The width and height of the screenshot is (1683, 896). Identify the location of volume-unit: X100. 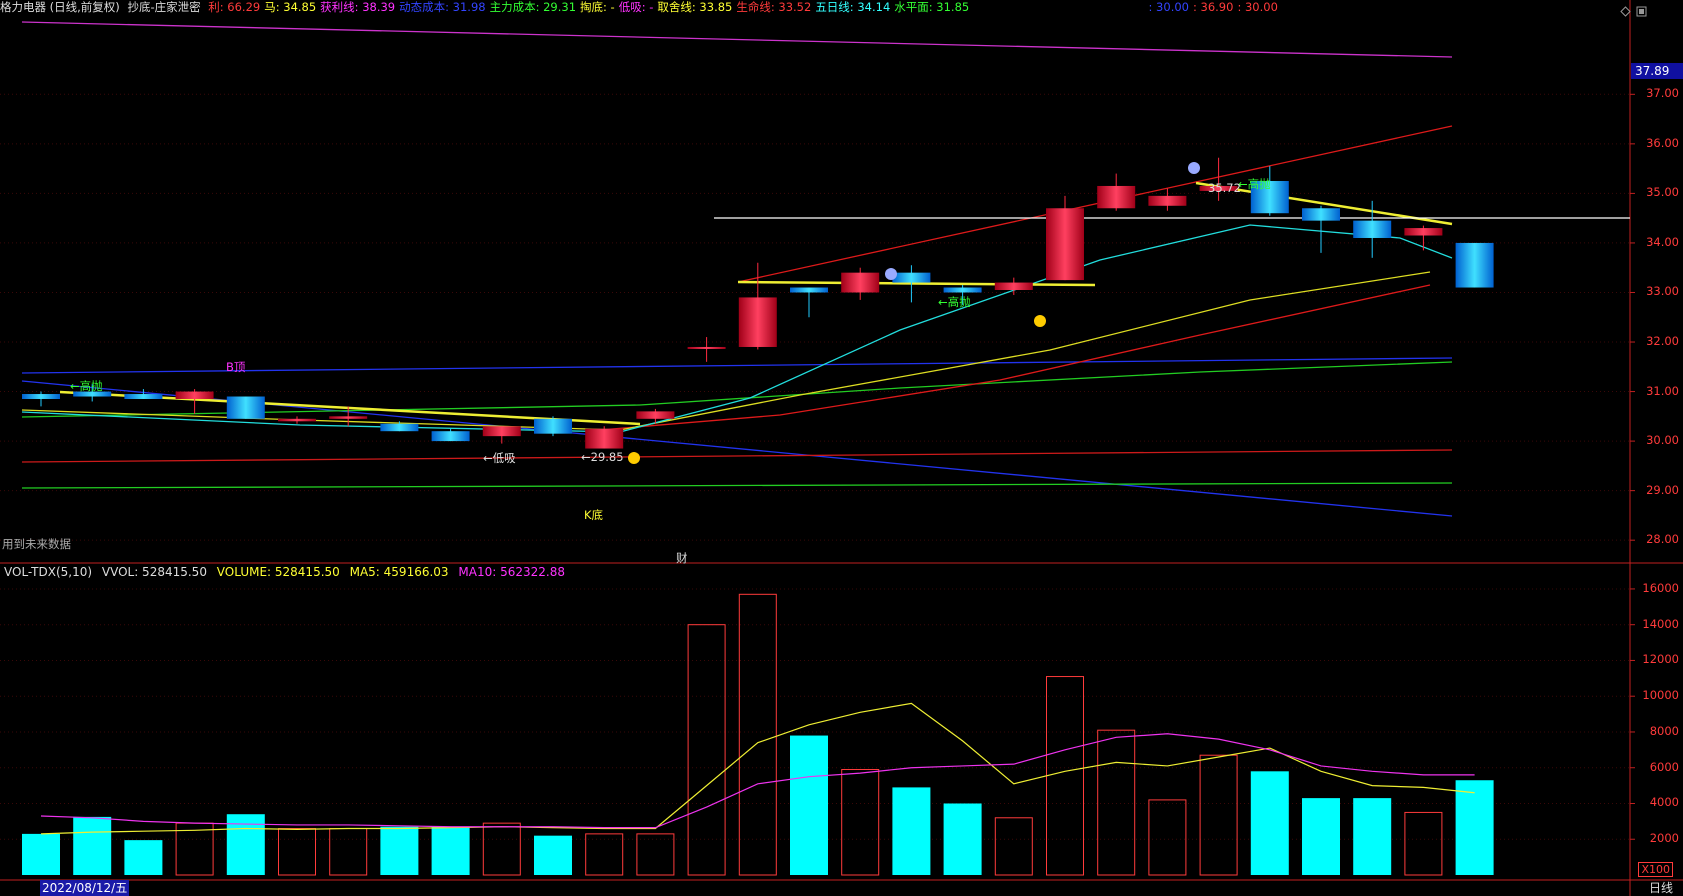
(1655, 869).